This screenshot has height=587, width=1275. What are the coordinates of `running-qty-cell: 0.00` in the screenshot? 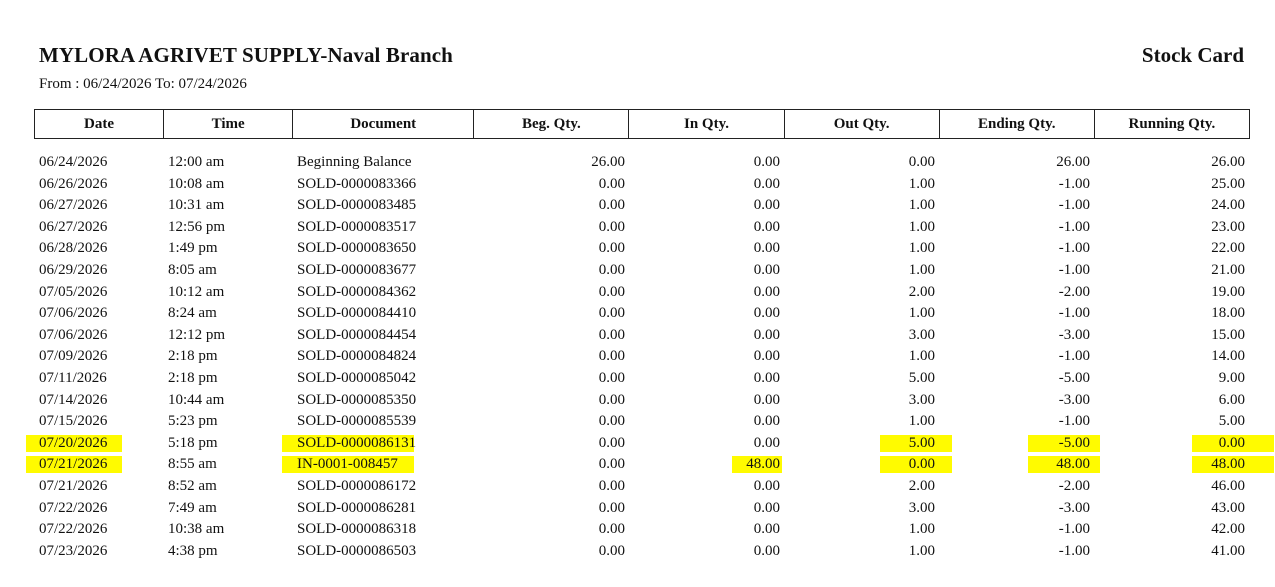 It's located at (1231, 442).